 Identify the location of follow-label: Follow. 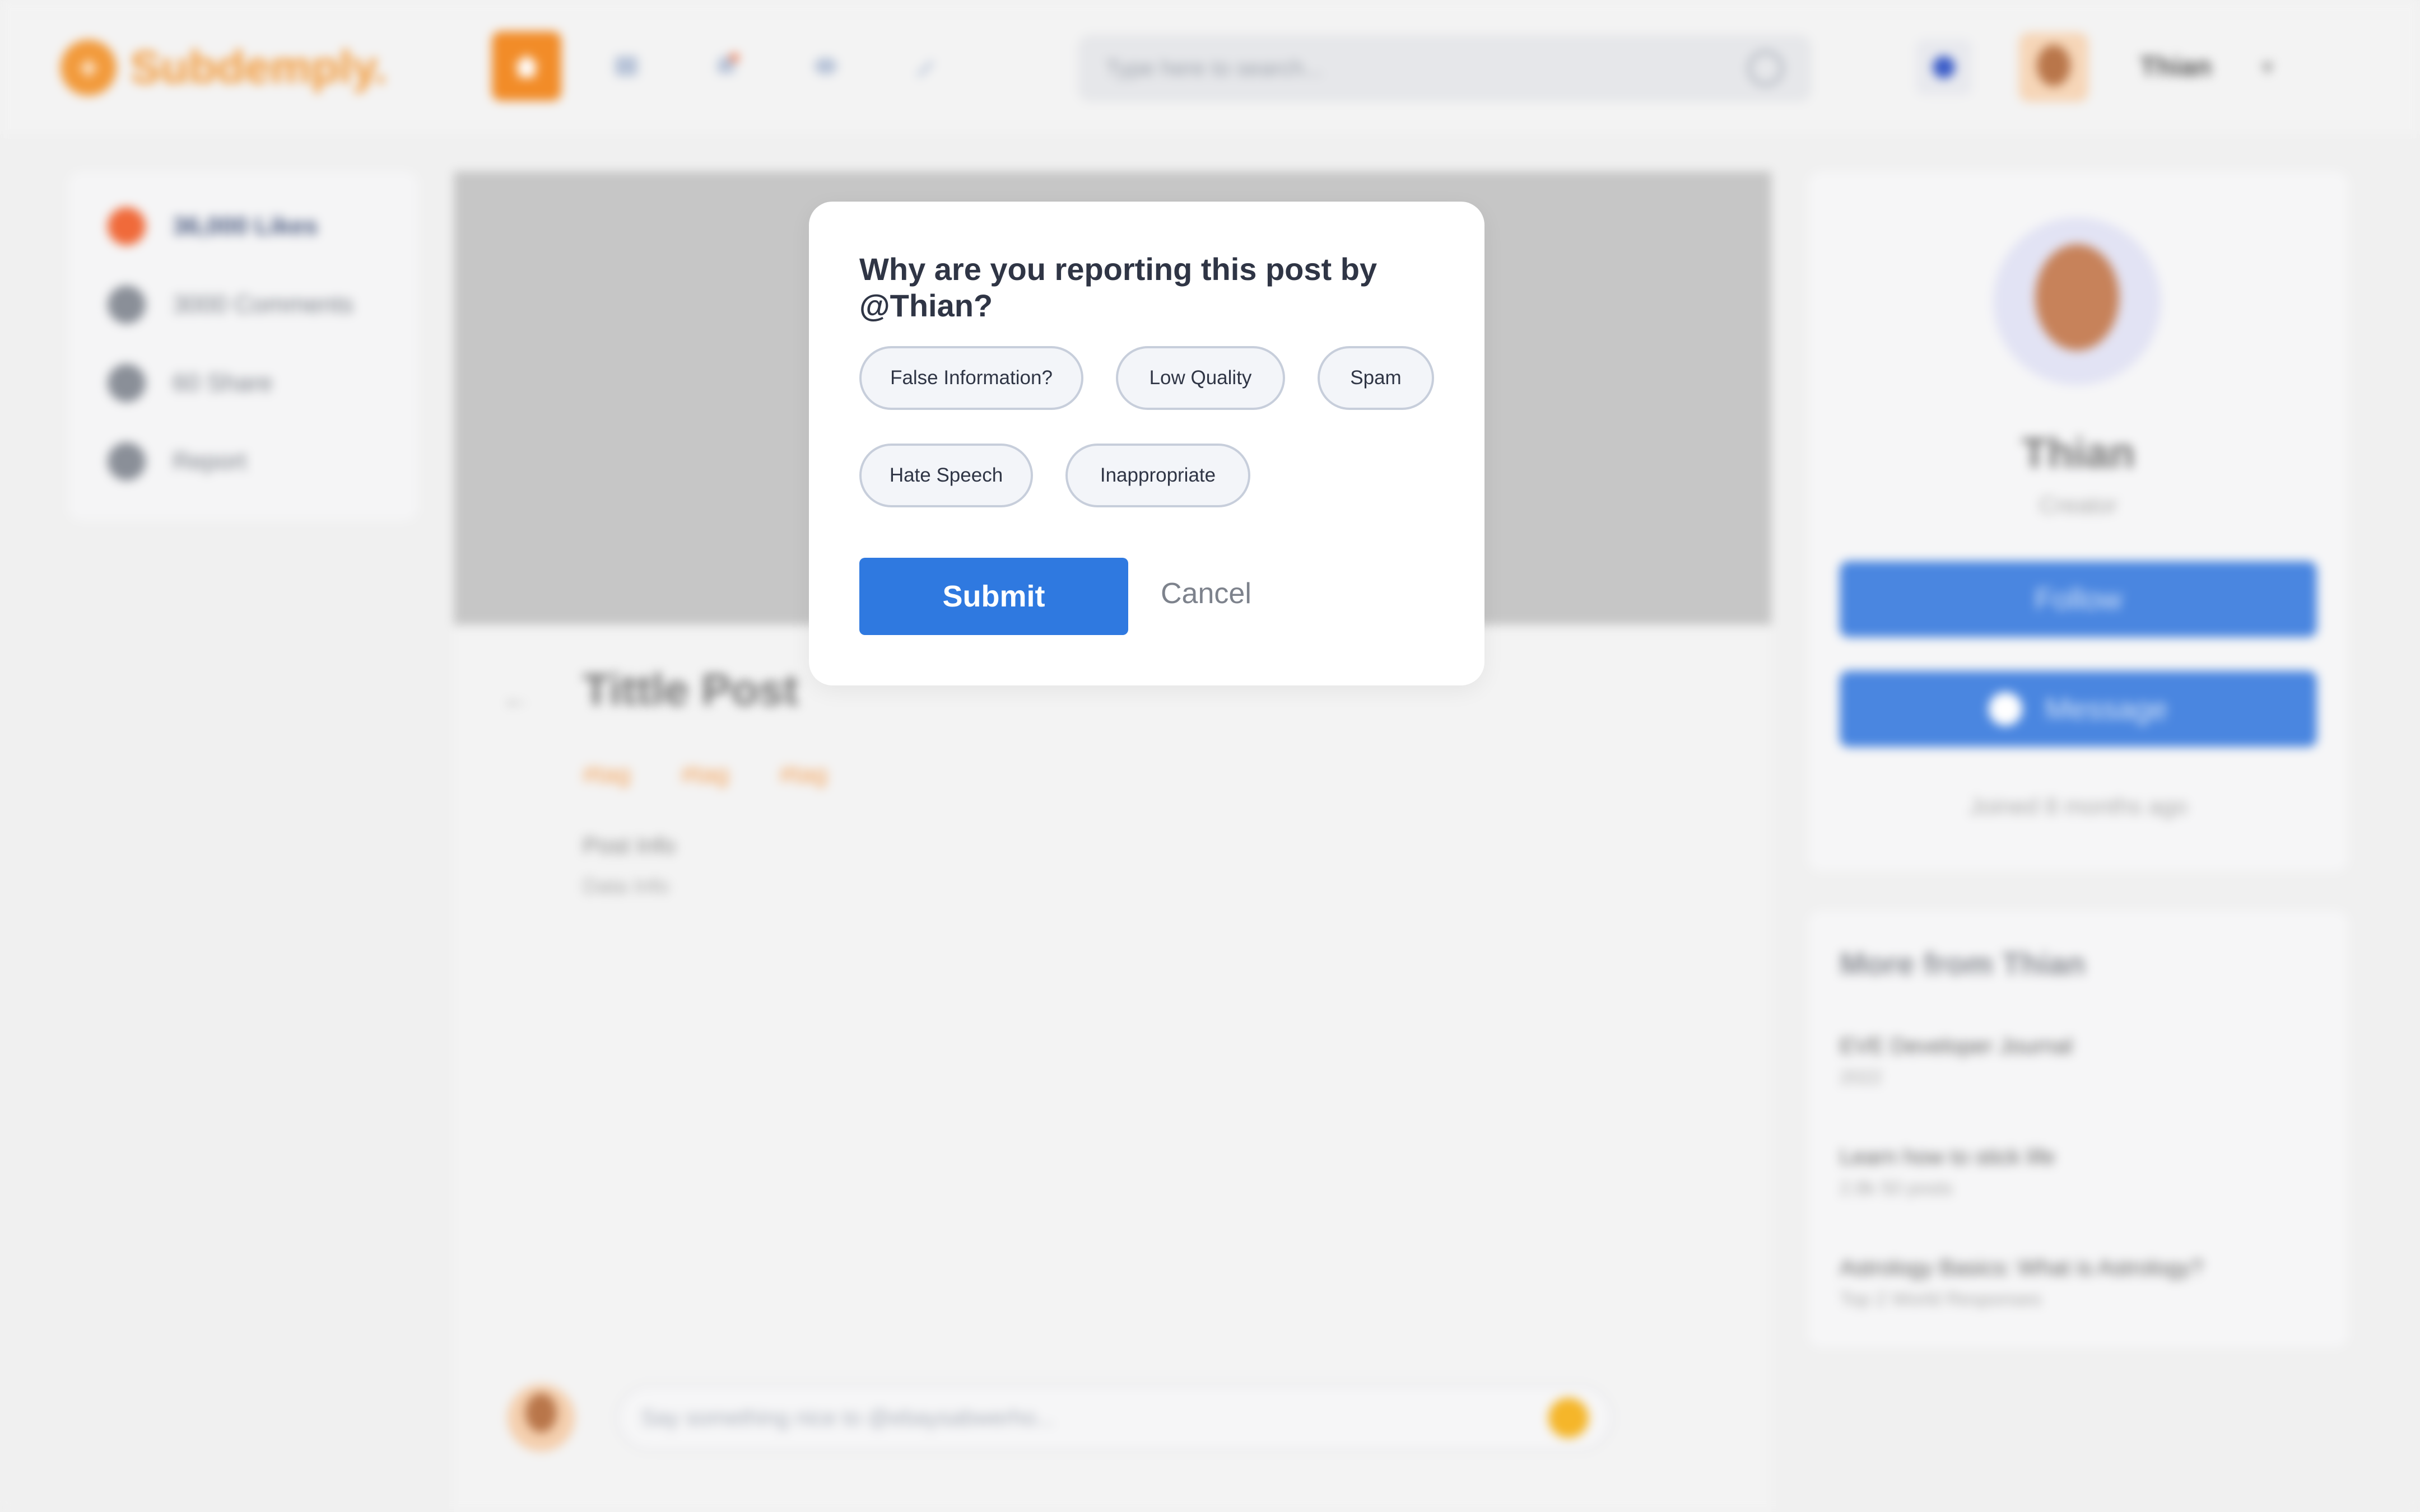
(2078, 599).